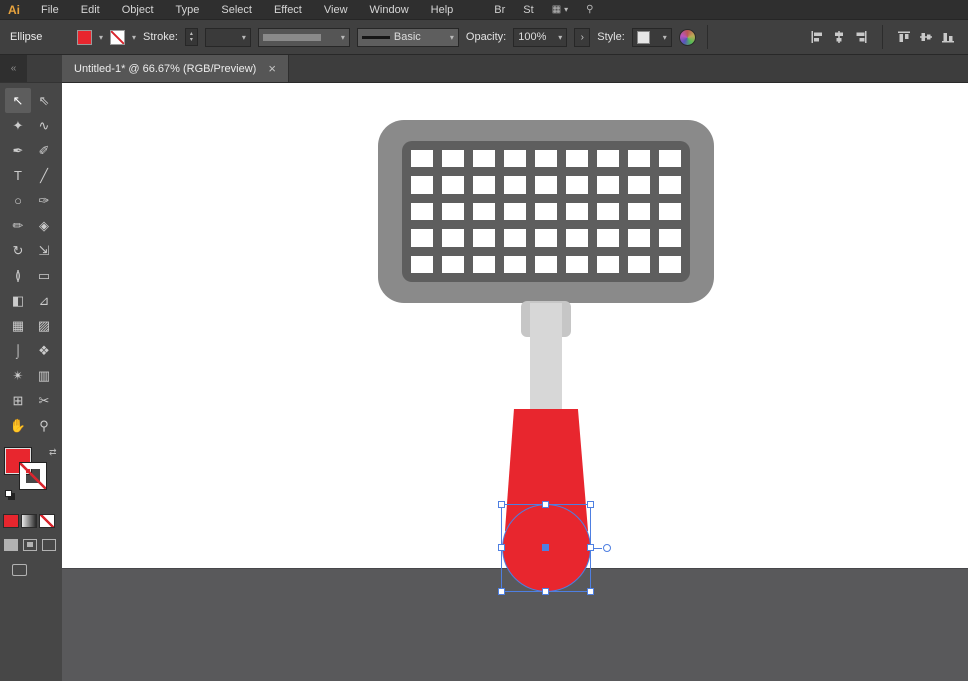 The height and width of the screenshot is (681, 968). I want to click on brush-definition-dropdown: Basic ▾, so click(407, 37).